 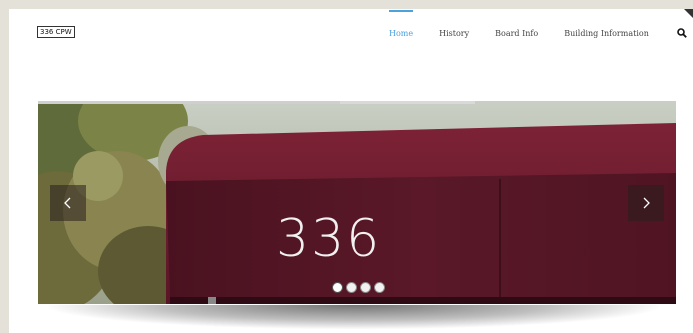 What do you see at coordinates (358, 287) in the screenshot?
I see `slider-pagination` at bounding box center [358, 287].